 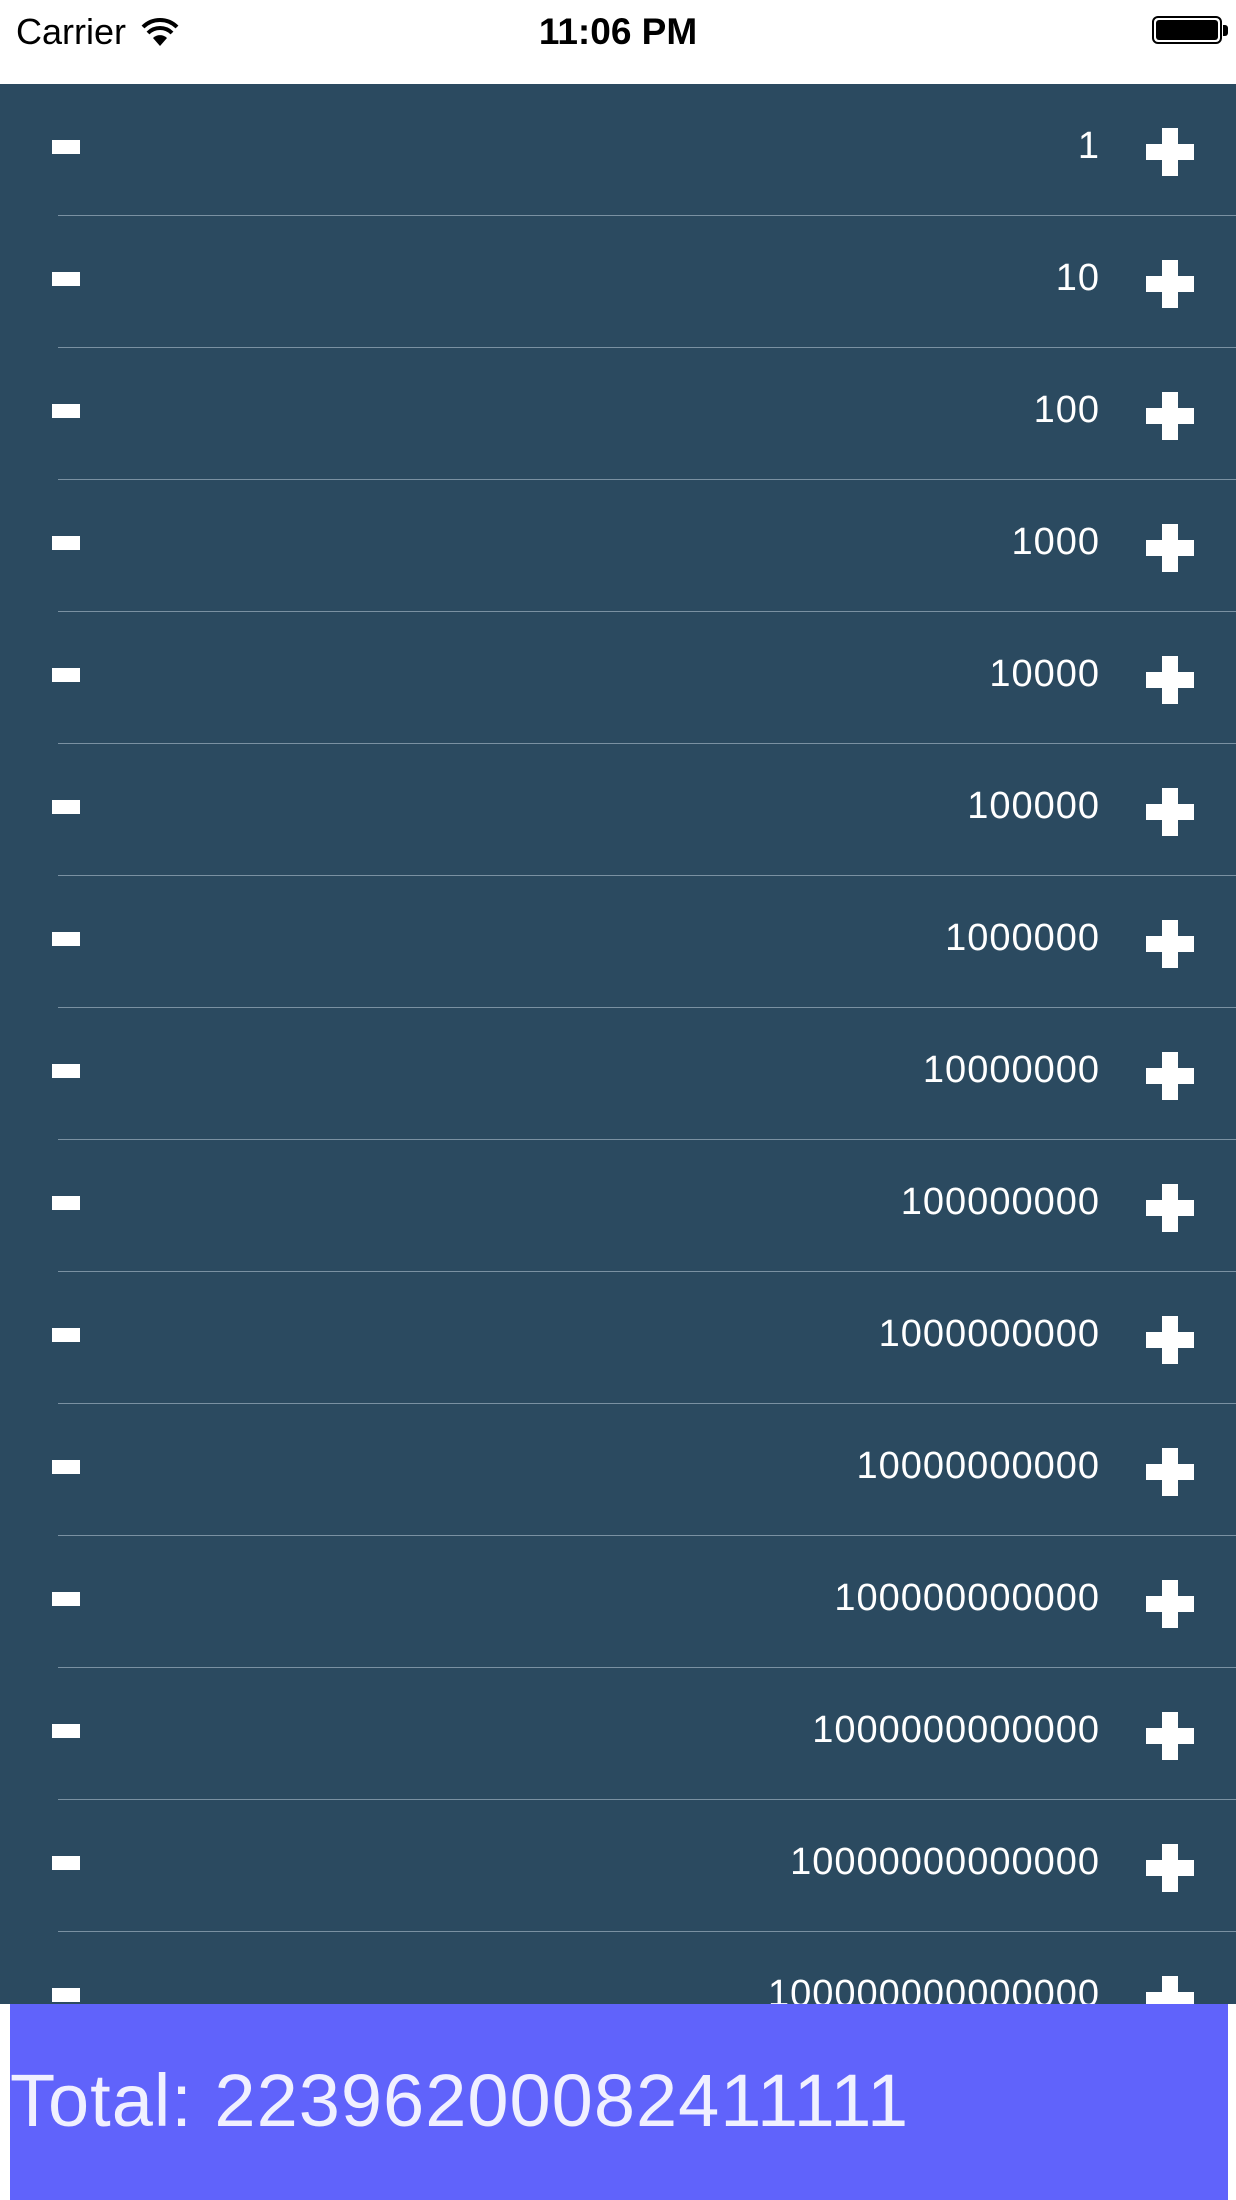 I want to click on counter-row: 10, so click(x=618, y=282).